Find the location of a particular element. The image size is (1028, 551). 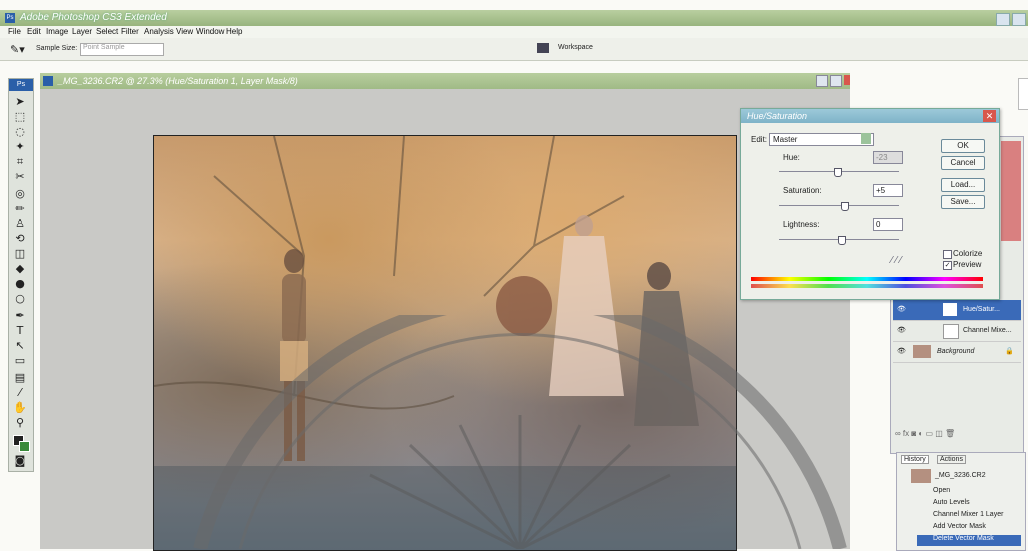

move-tool-icon: ➤ is located at coordinates (20, 101).